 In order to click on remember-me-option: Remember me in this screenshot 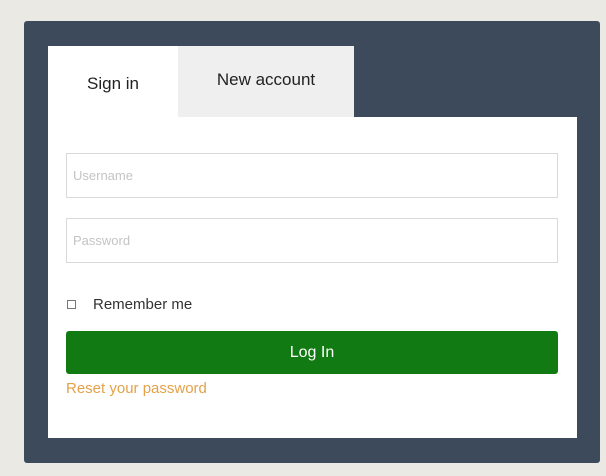, I will do `click(129, 304)`.